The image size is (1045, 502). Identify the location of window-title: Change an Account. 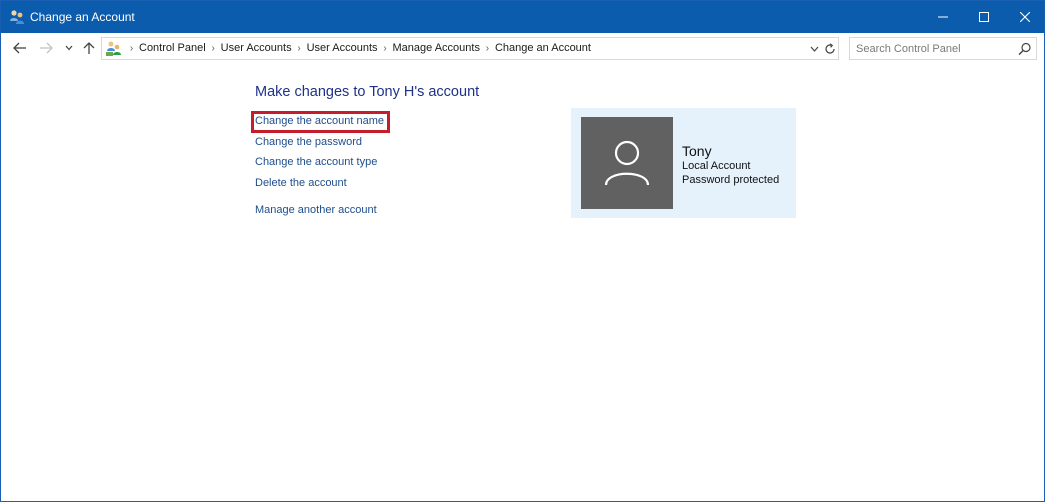
(82, 17).